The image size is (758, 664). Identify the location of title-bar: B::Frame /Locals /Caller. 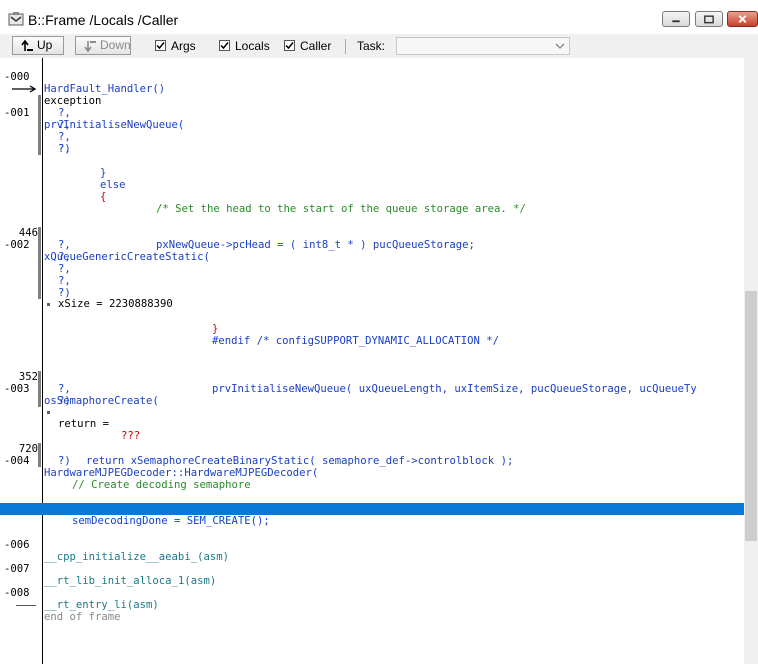
(379, 17).